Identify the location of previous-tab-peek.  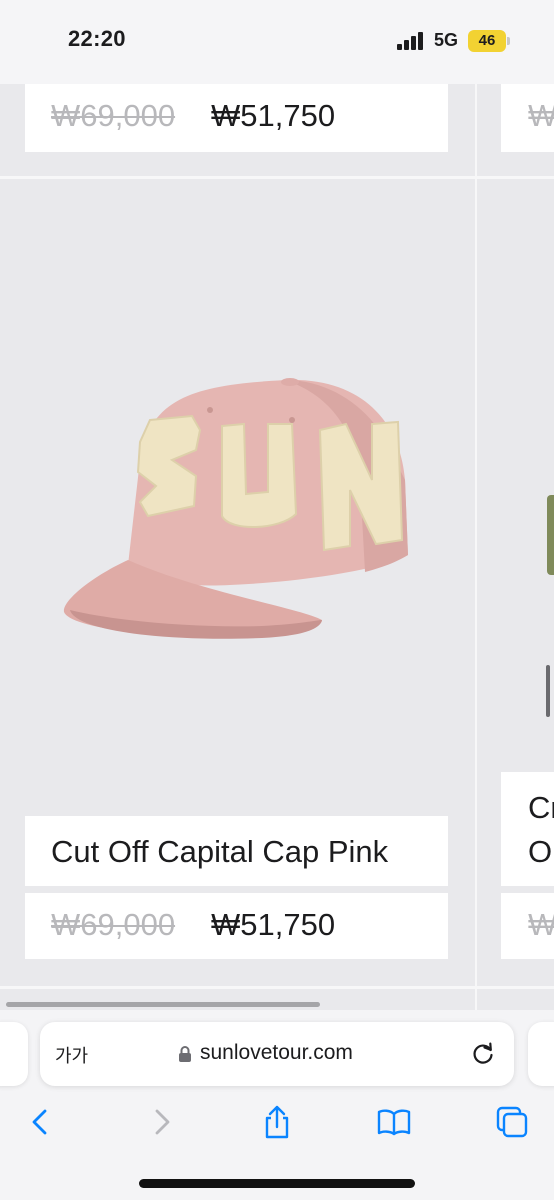
(14, 1054).